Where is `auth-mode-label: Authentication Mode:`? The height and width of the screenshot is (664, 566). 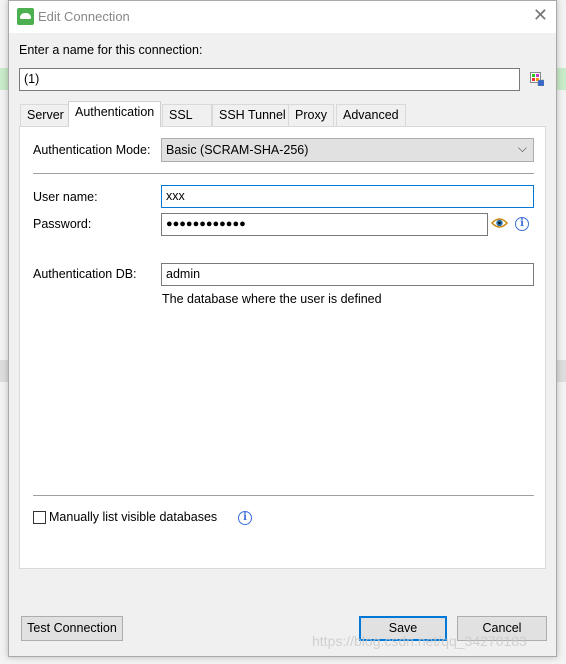 auth-mode-label: Authentication Mode: is located at coordinates (92, 150).